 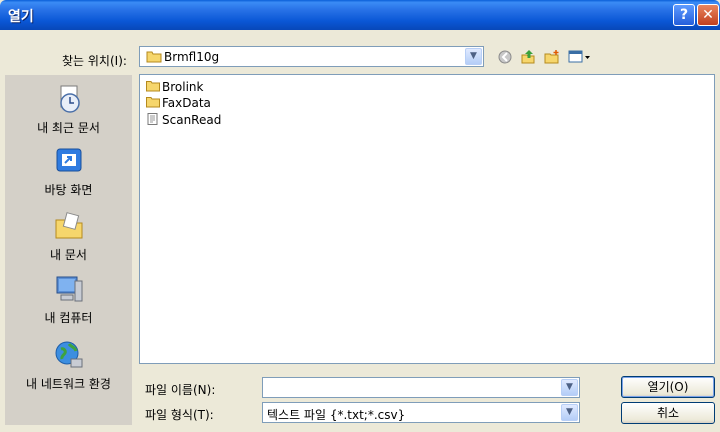 What do you see at coordinates (580, 57) in the screenshot?
I see `views-menu-icon` at bounding box center [580, 57].